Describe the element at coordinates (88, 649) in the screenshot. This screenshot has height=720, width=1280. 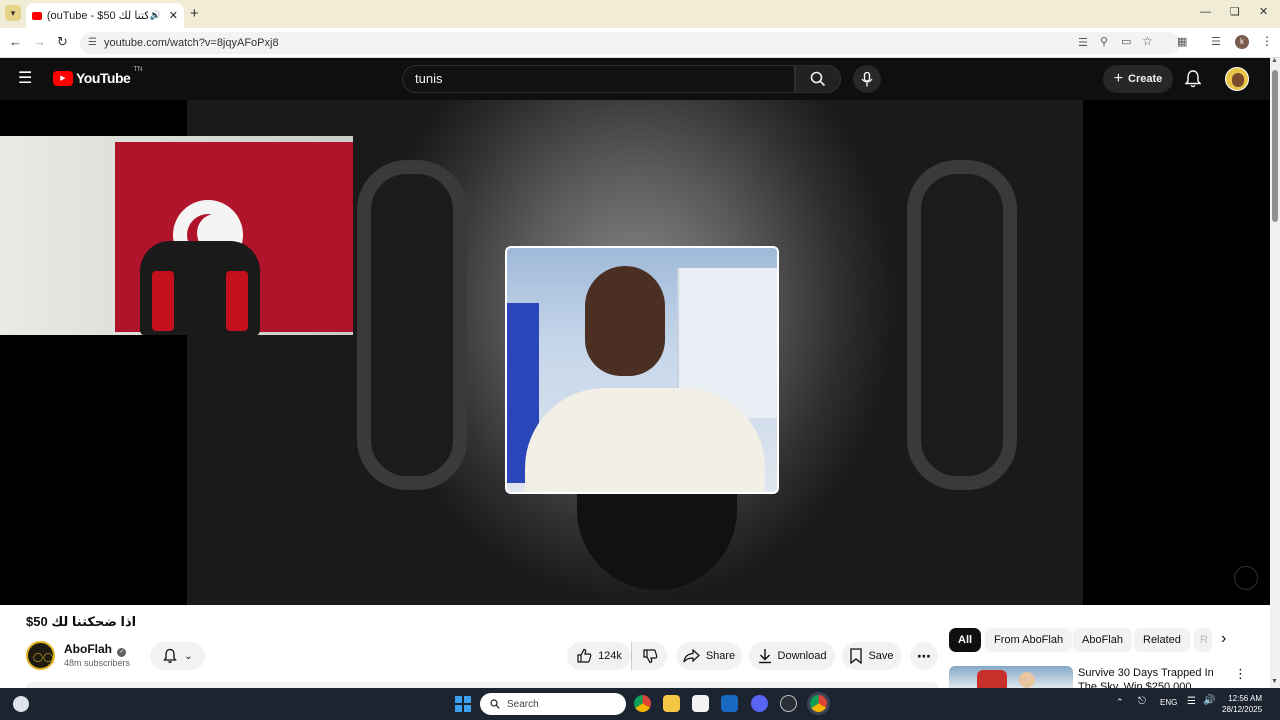
I see `channel-name-text: AboFlah` at that location.